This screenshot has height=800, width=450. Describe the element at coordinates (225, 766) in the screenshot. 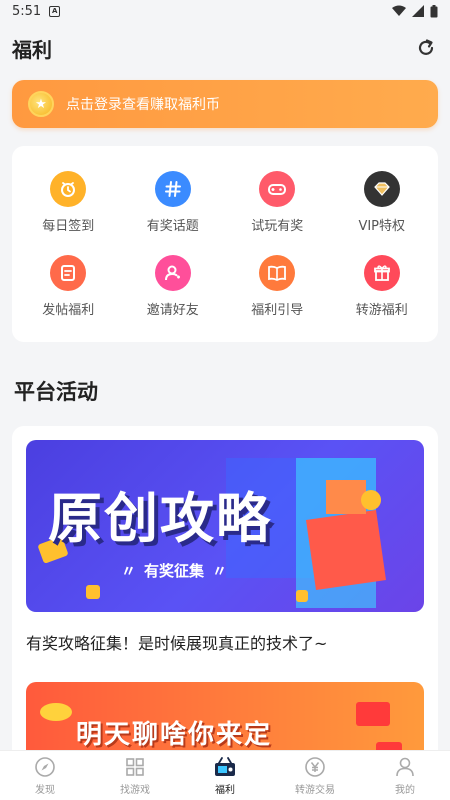

I see `welfare-icon` at that location.